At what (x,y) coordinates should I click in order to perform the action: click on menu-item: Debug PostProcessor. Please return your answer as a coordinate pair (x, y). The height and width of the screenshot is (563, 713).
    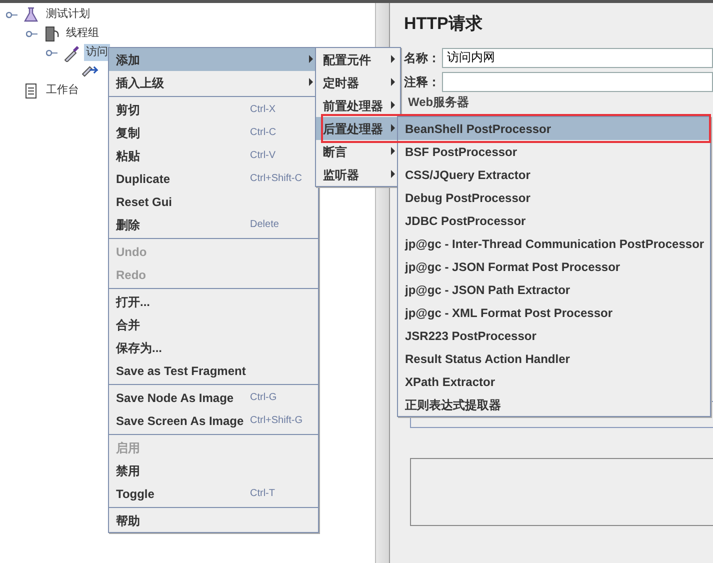
    Looking at the image, I should click on (554, 197).